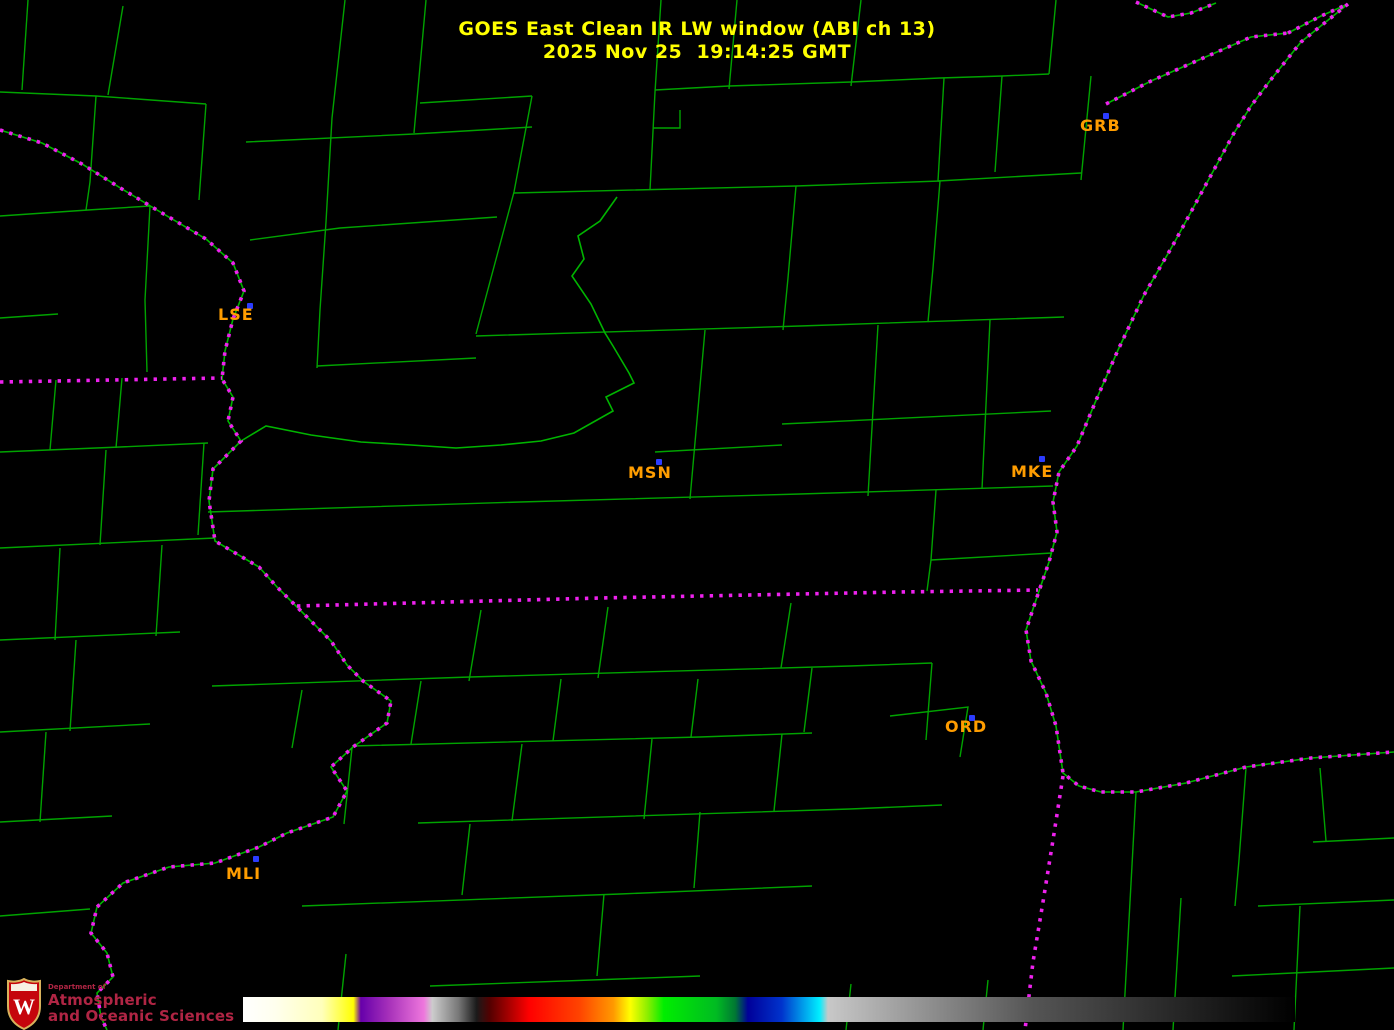 Image resolution: width=1394 pixels, height=1030 pixels. I want to click on wisconsin-river-line, so click(438, 322).